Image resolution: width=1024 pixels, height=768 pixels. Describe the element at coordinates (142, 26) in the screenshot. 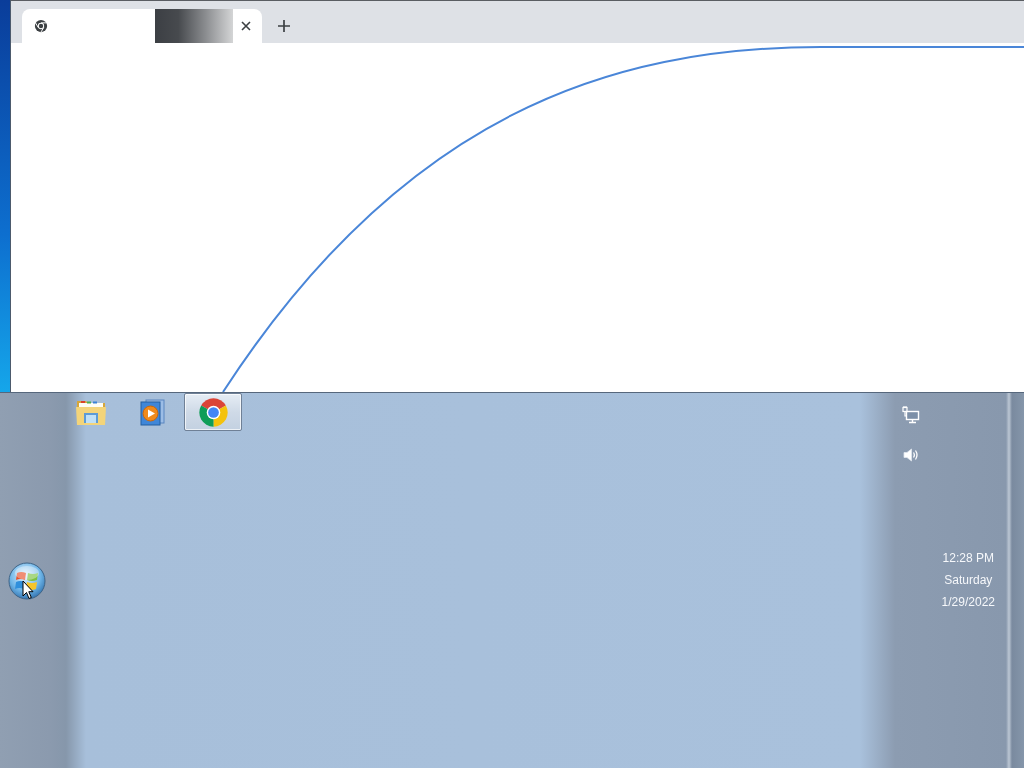

I see `browser-tab` at that location.